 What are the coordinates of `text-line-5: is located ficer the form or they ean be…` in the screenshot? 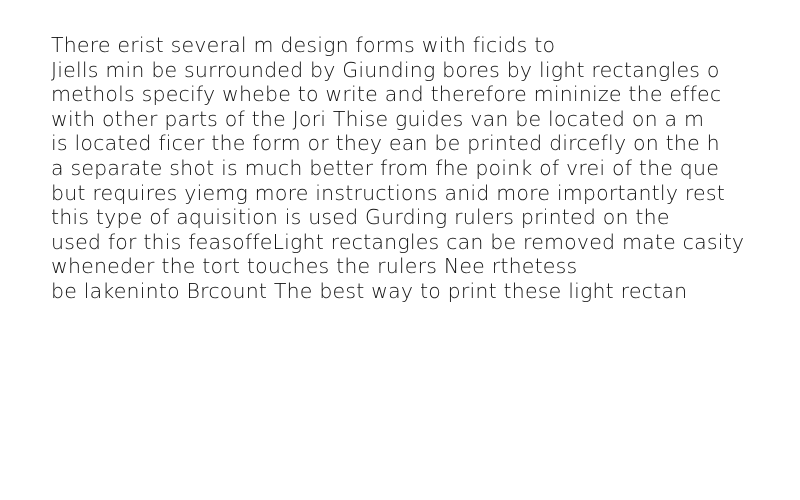 It's located at (385, 143).